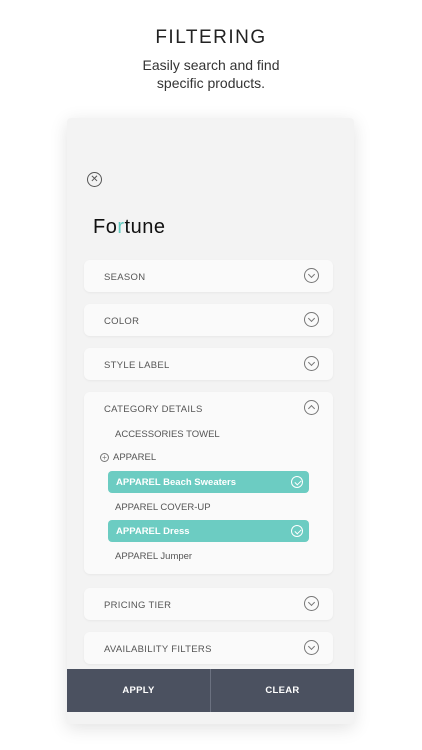 This screenshot has width=422, height=750. Describe the element at coordinates (208, 364) in the screenshot. I see `filter-style-label: STYLE LABEL` at that location.